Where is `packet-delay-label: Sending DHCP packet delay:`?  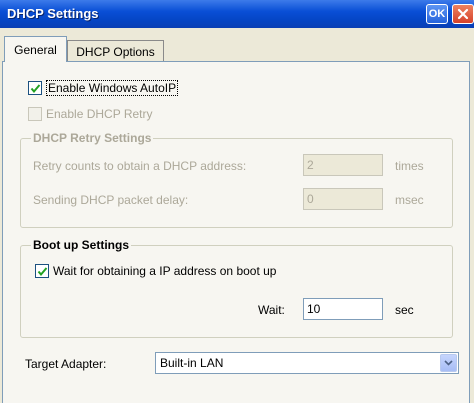 packet-delay-label: Sending DHCP packet delay: is located at coordinates (111, 200).